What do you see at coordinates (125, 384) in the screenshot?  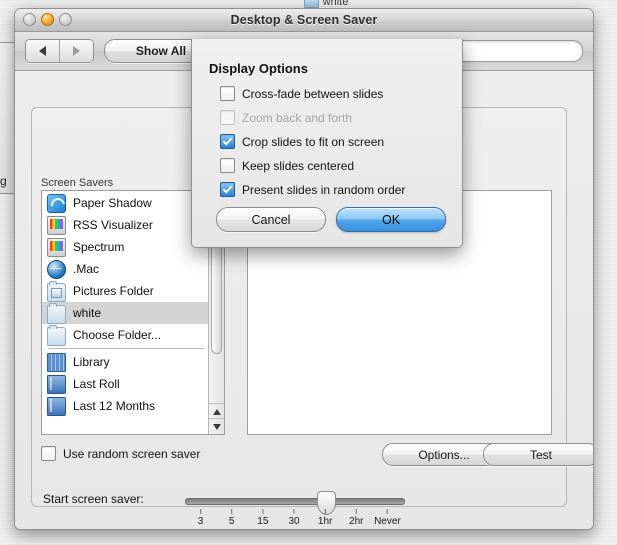 I see `screen-saver-item: Last Roll` at bounding box center [125, 384].